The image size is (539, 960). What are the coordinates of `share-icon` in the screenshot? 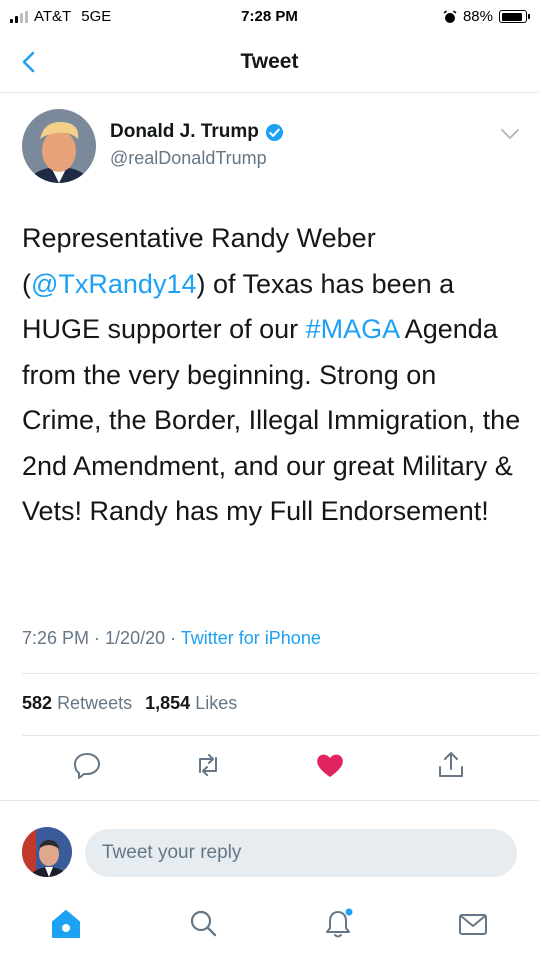 It's located at (451, 765).